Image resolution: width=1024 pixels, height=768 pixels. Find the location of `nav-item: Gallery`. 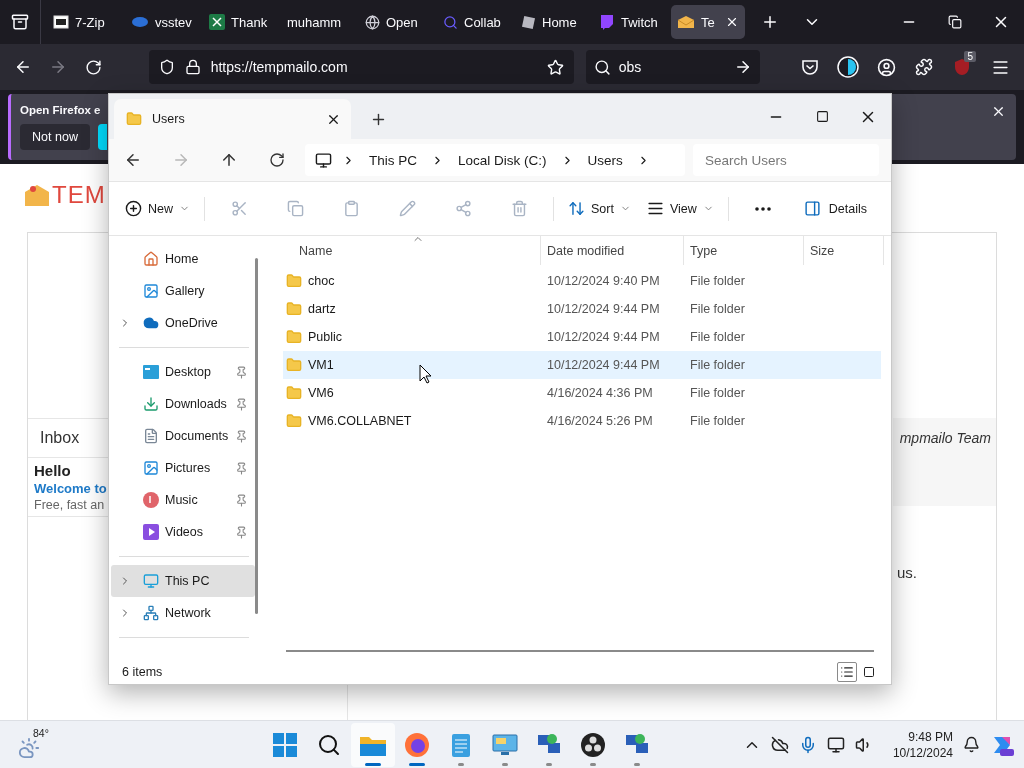

nav-item: Gallery is located at coordinates (183, 291).